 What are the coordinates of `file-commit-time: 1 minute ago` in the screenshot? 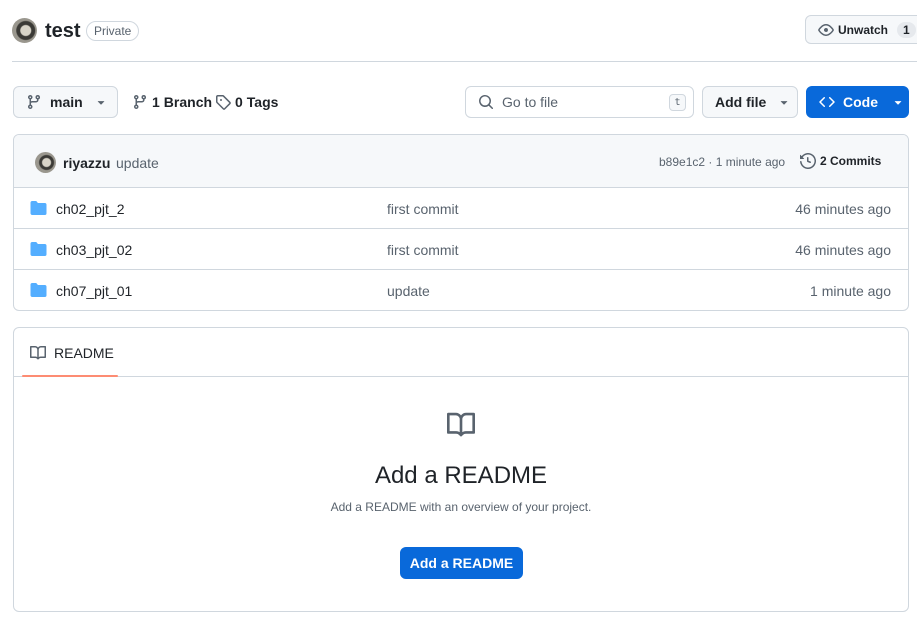 It's located at (850, 291).